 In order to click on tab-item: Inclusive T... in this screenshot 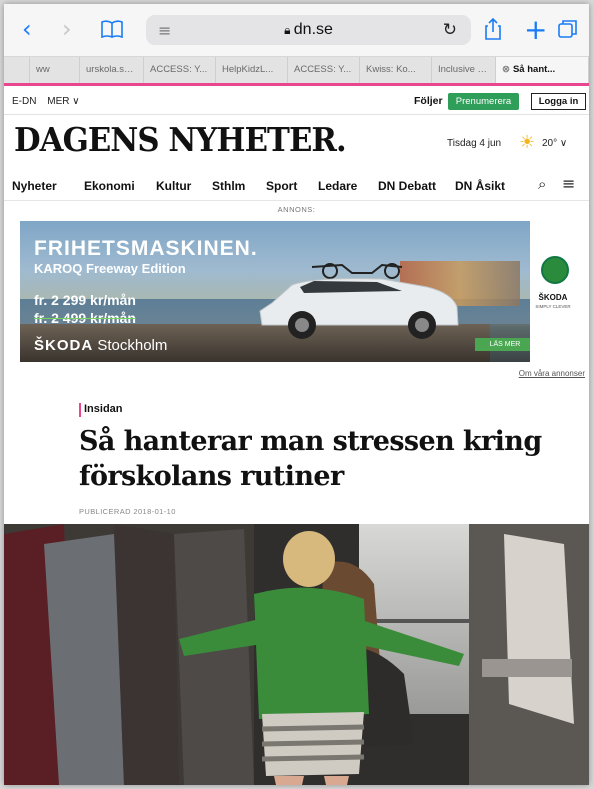, I will do `click(464, 70)`.